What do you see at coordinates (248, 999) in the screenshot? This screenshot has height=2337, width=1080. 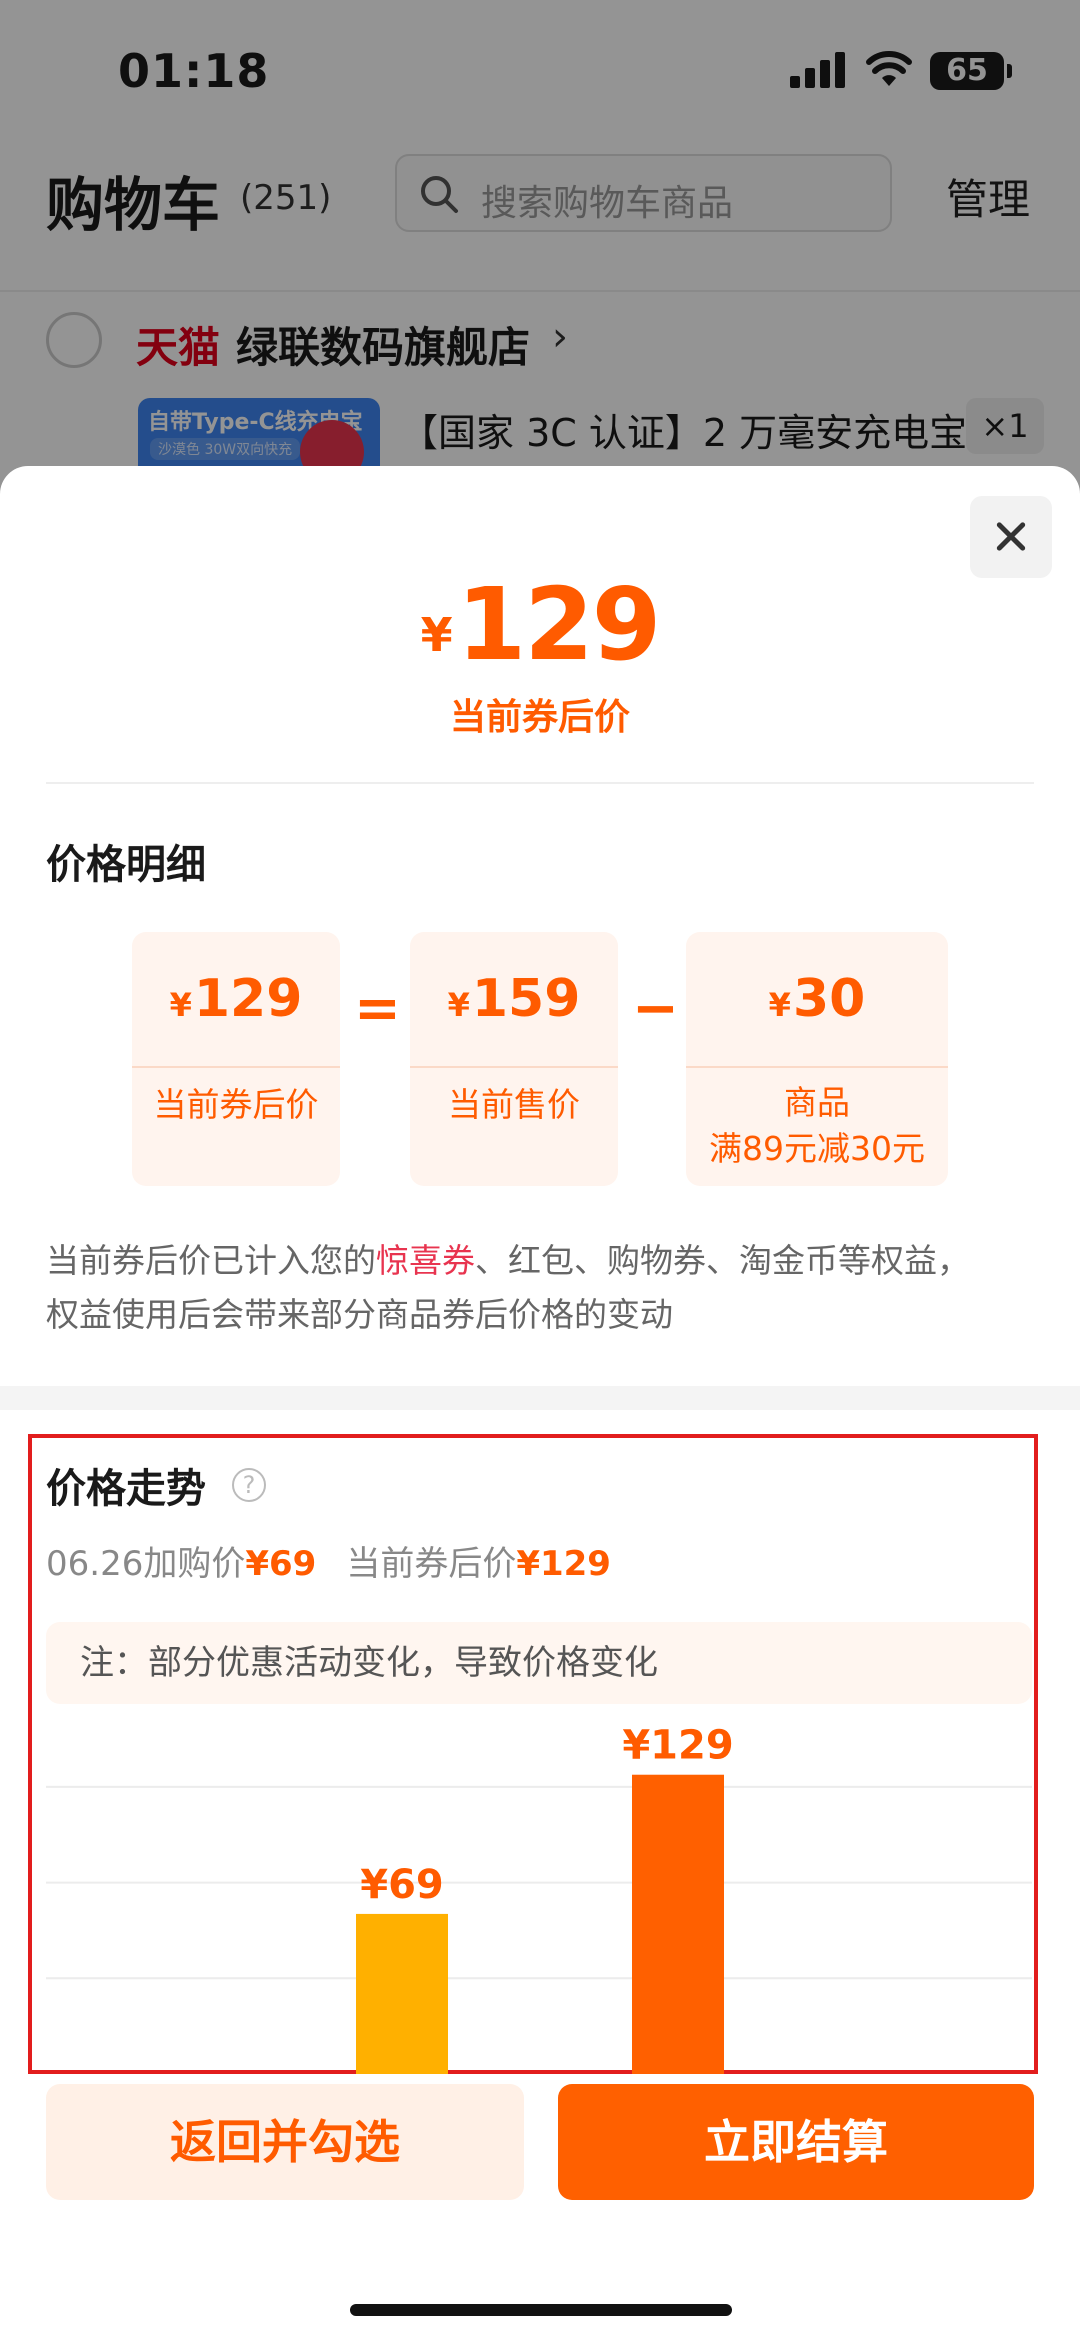 I see `card-price-value: 129` at bounding box center [248, 999].